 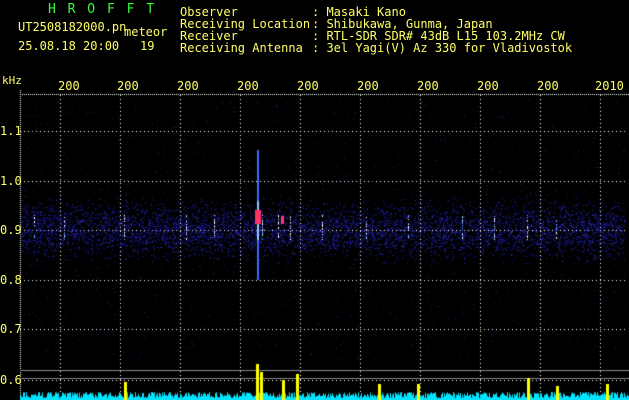 What do you see at coordinates (147, 46) in the screenshot?
I see `meteor-count: 19` at bounding box center [147, 46].